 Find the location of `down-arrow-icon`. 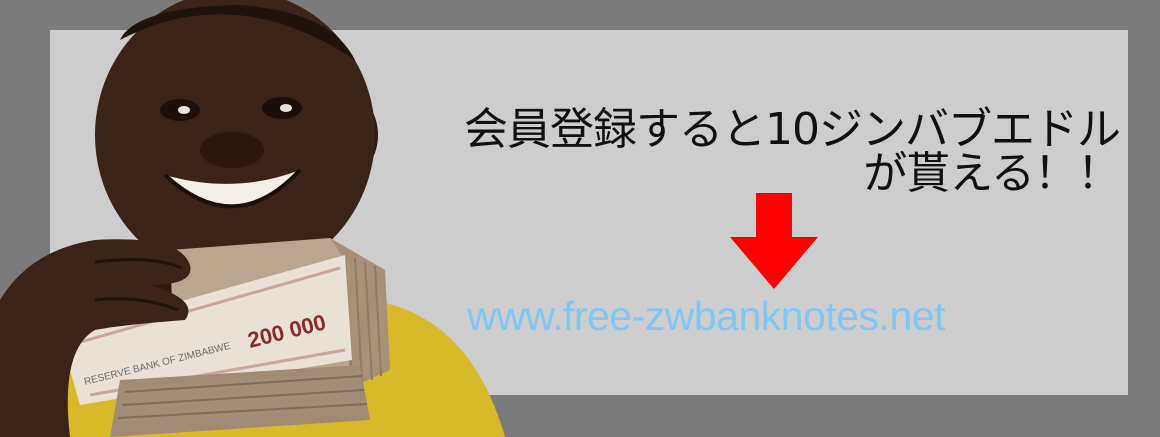

down-arrow-icon is located at coordinates (774, 241).